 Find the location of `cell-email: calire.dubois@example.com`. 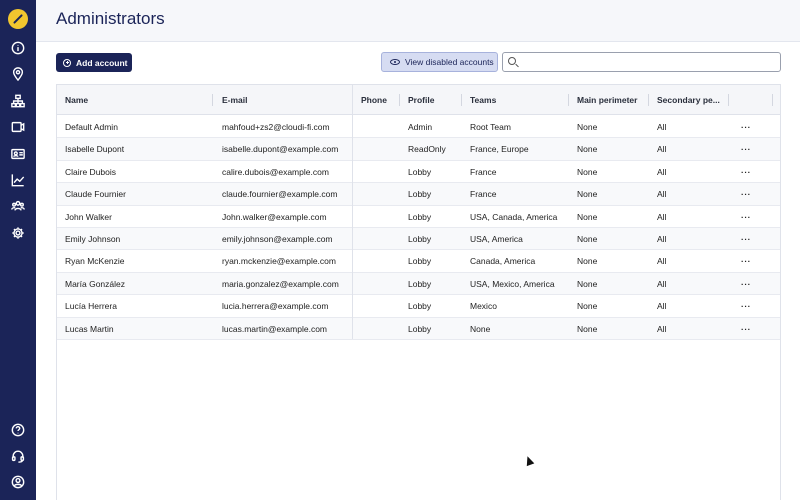

cell-email: calire.dubois@example.com is located at coordinates (275, 171).